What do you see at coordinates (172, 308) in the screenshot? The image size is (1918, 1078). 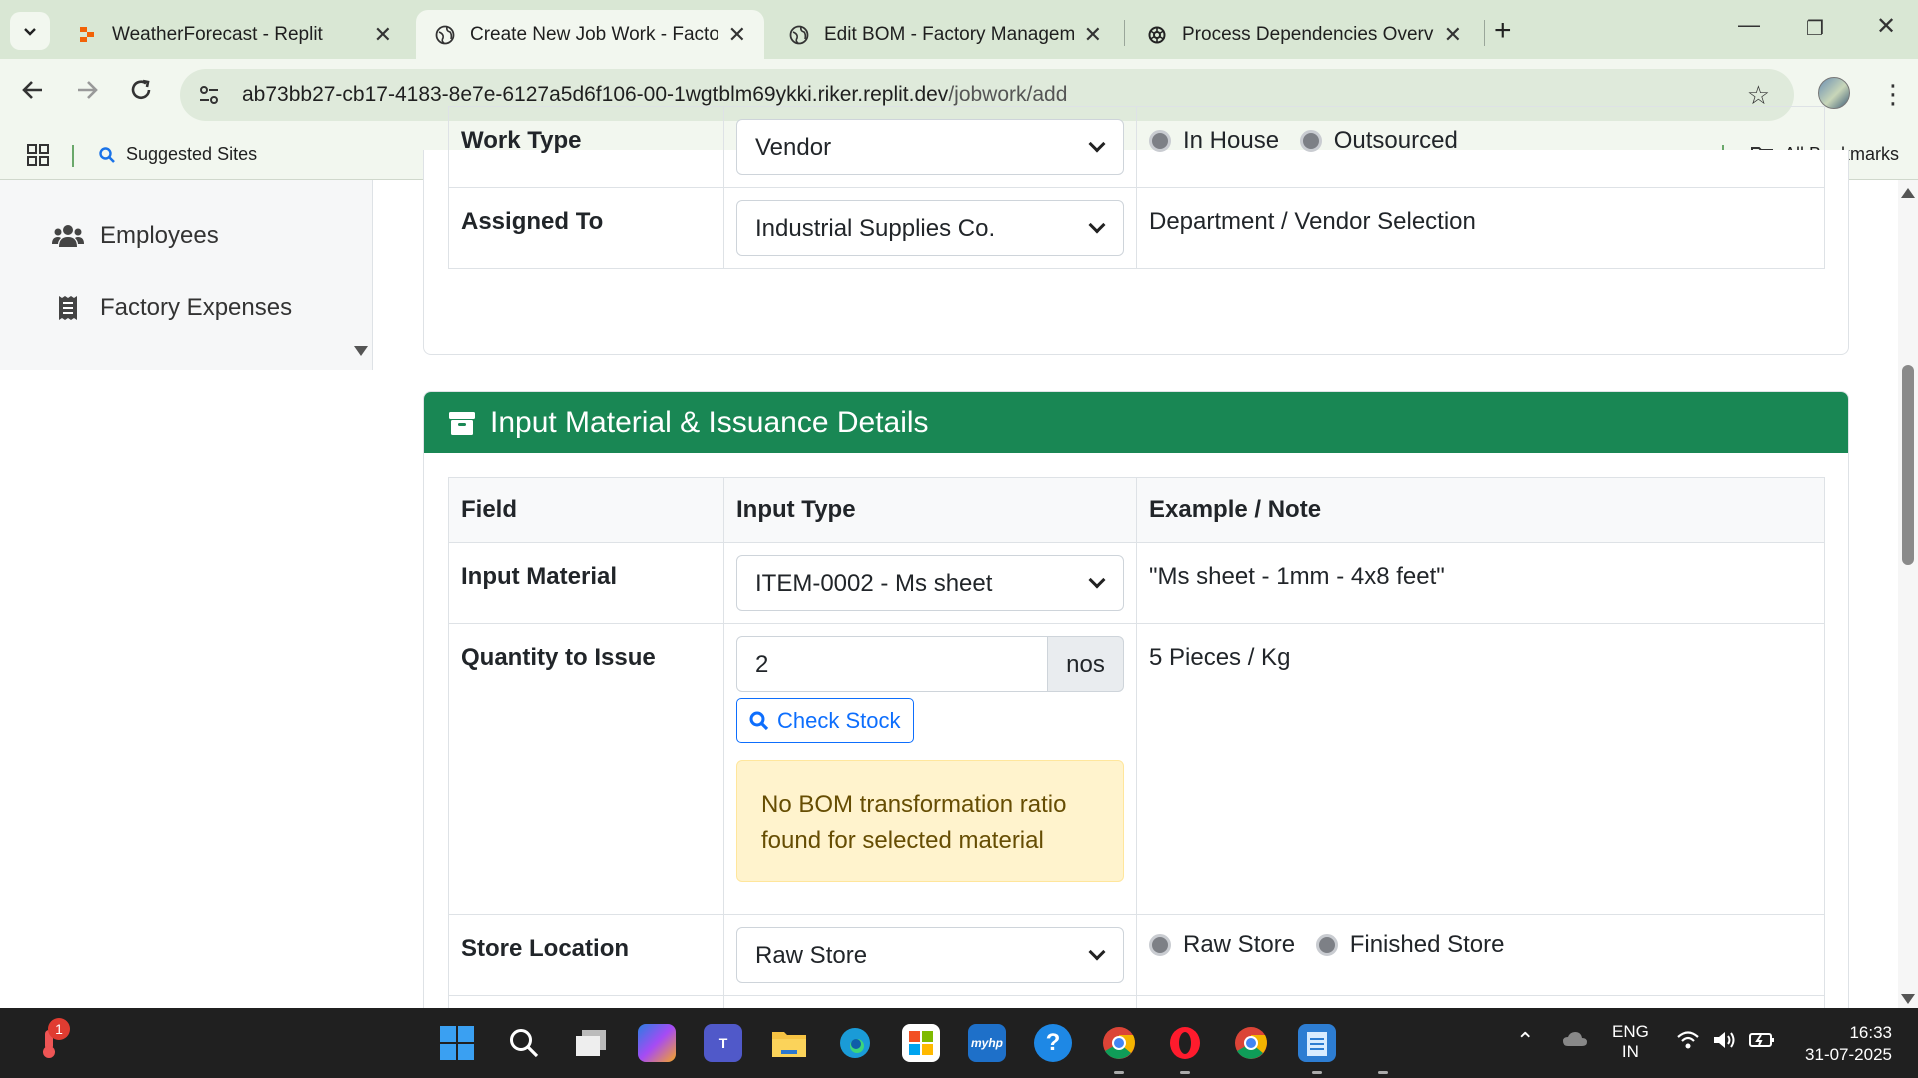 I see `sidebar-item-factory-expenses: Factory Expenses` at bounding box center [172, 308].